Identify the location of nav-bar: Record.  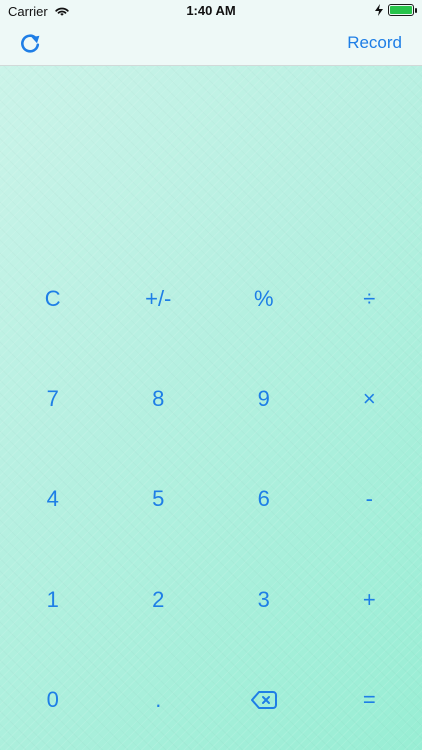
(211, 44).